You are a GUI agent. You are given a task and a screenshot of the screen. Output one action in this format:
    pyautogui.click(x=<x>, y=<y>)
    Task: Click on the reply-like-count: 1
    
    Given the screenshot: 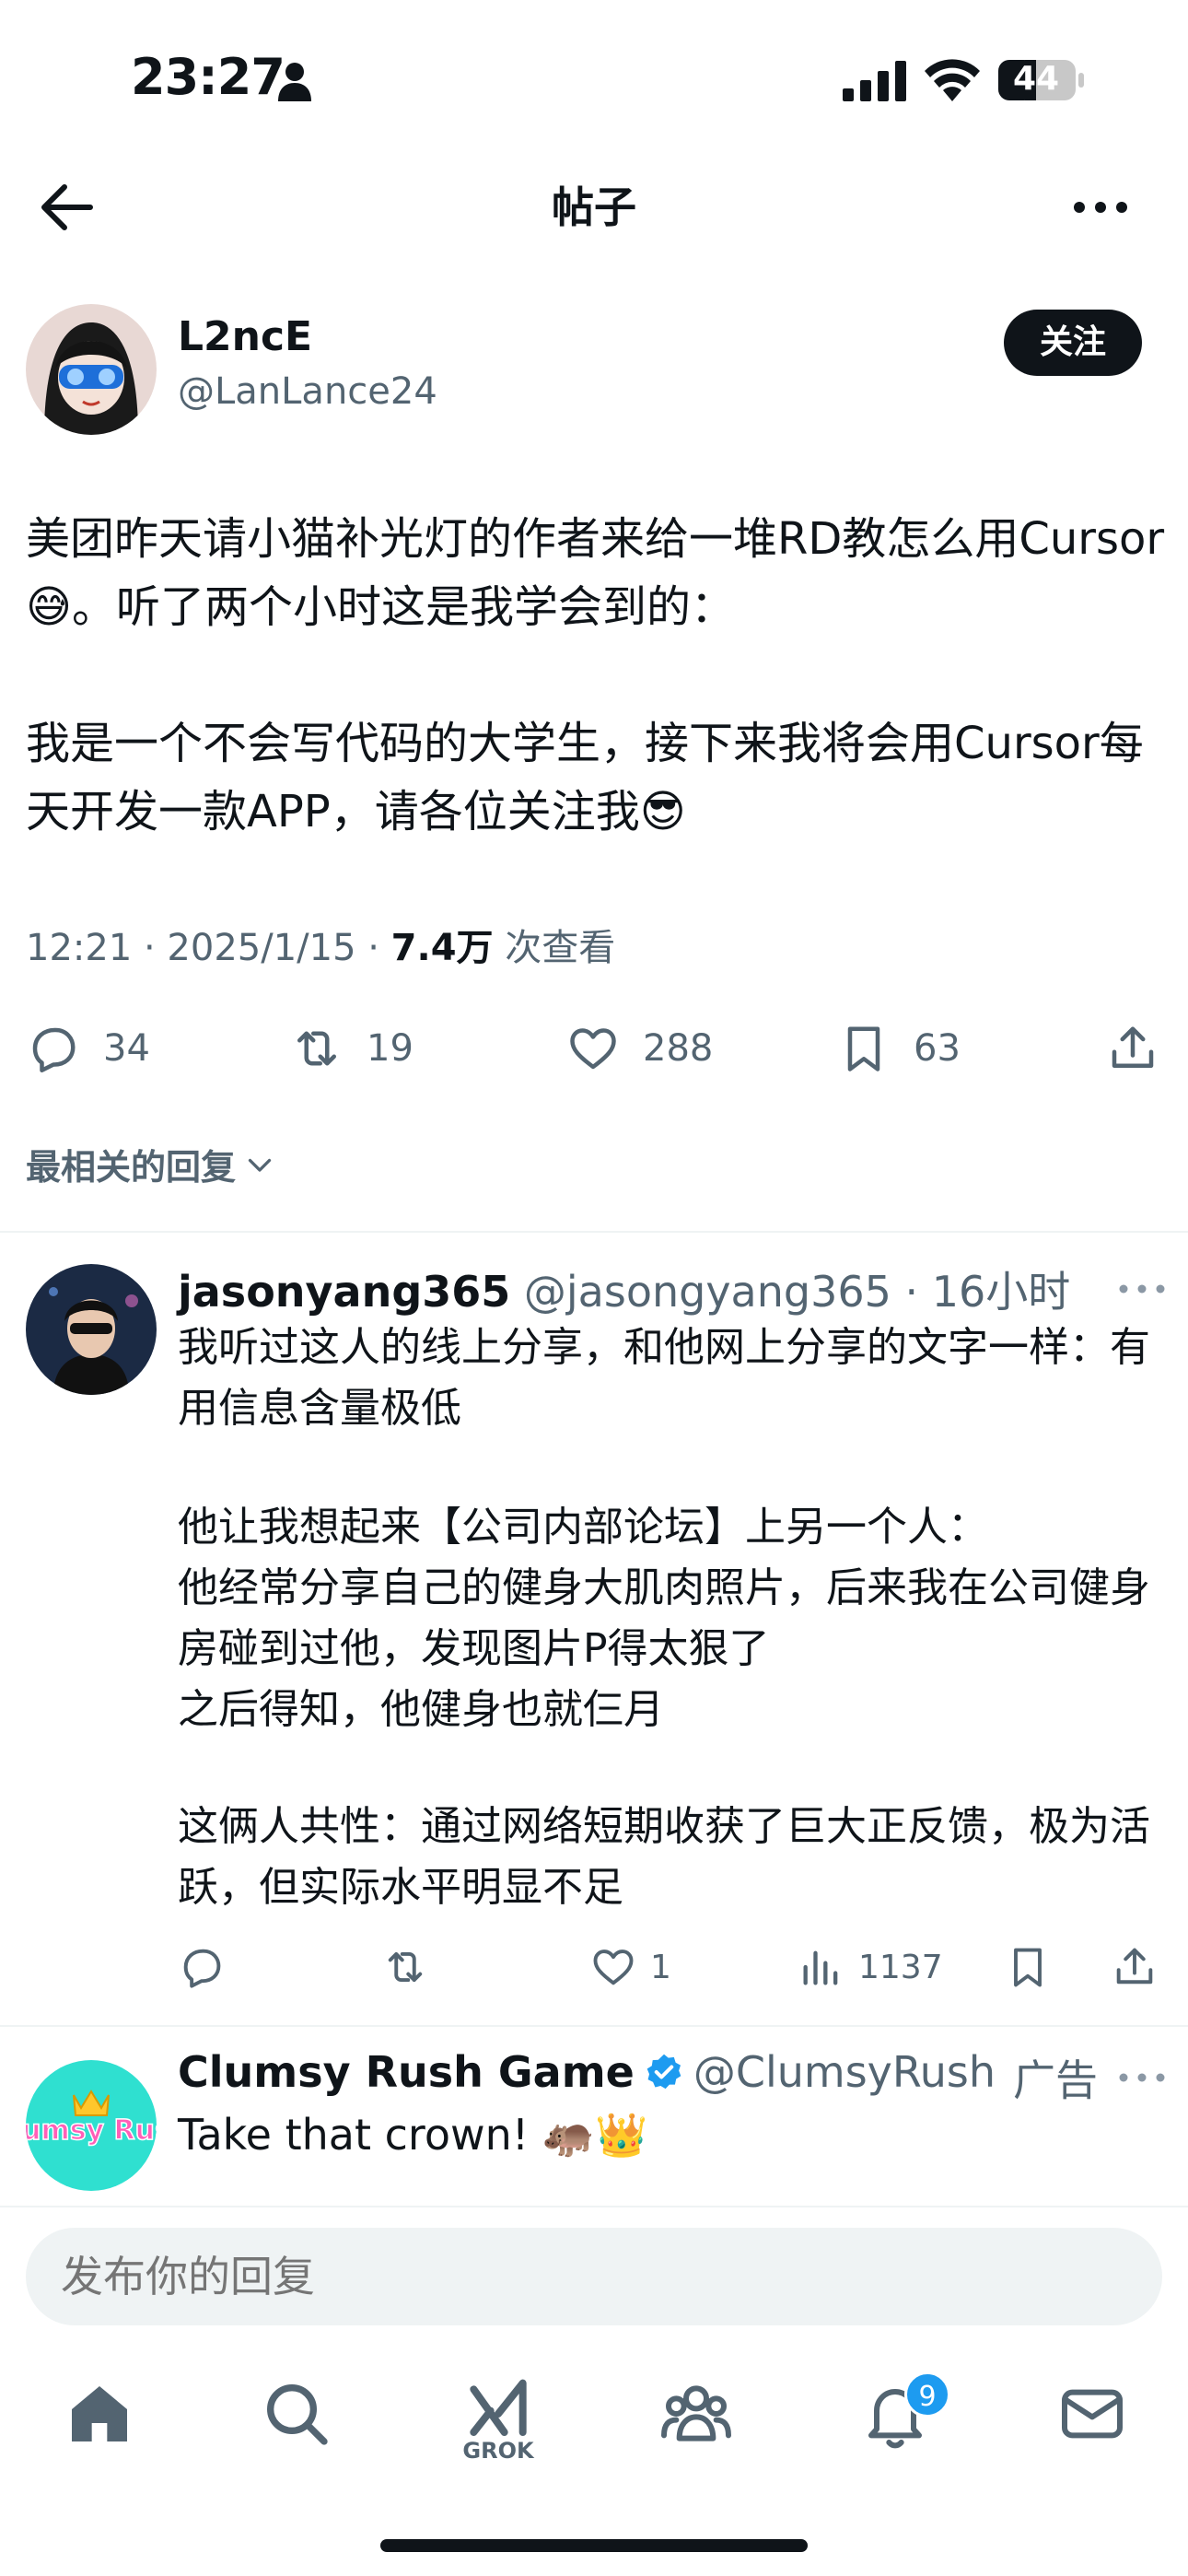 What is the action you would take?
    pyautogui.click(x=660, y=1967)
    